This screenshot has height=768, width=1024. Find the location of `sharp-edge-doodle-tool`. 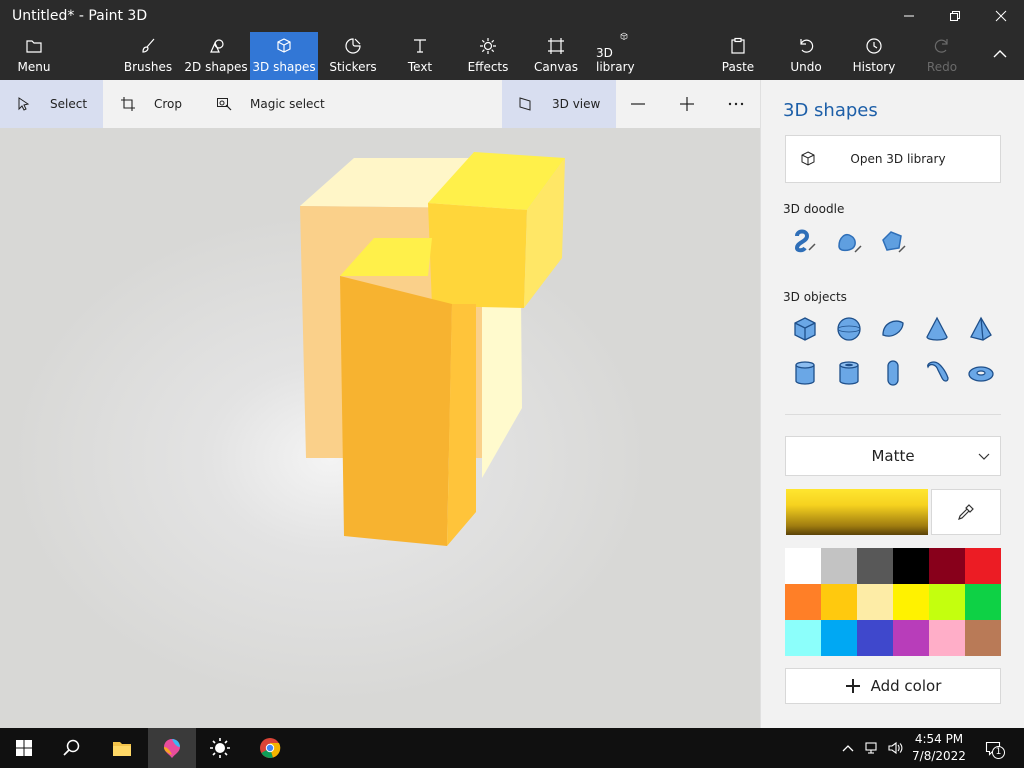

sharp-edge-doodle-tool is located at coordinates (805, 242).